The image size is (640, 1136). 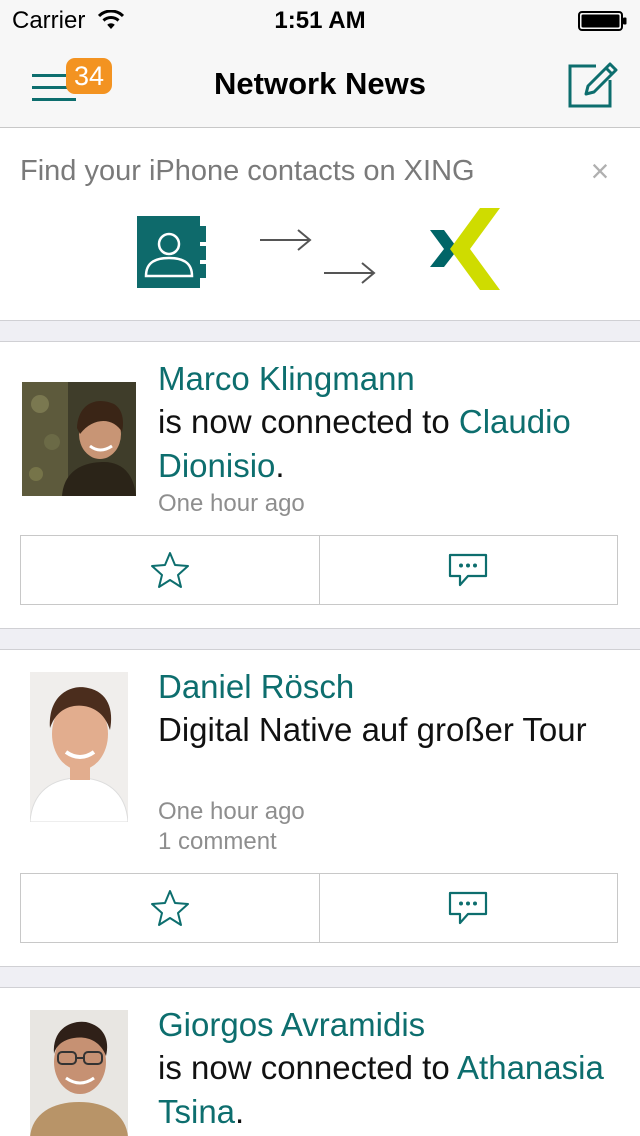 I want to click on banner-text: Find your iPhone contacts on XING, so click(x=247, y=171).